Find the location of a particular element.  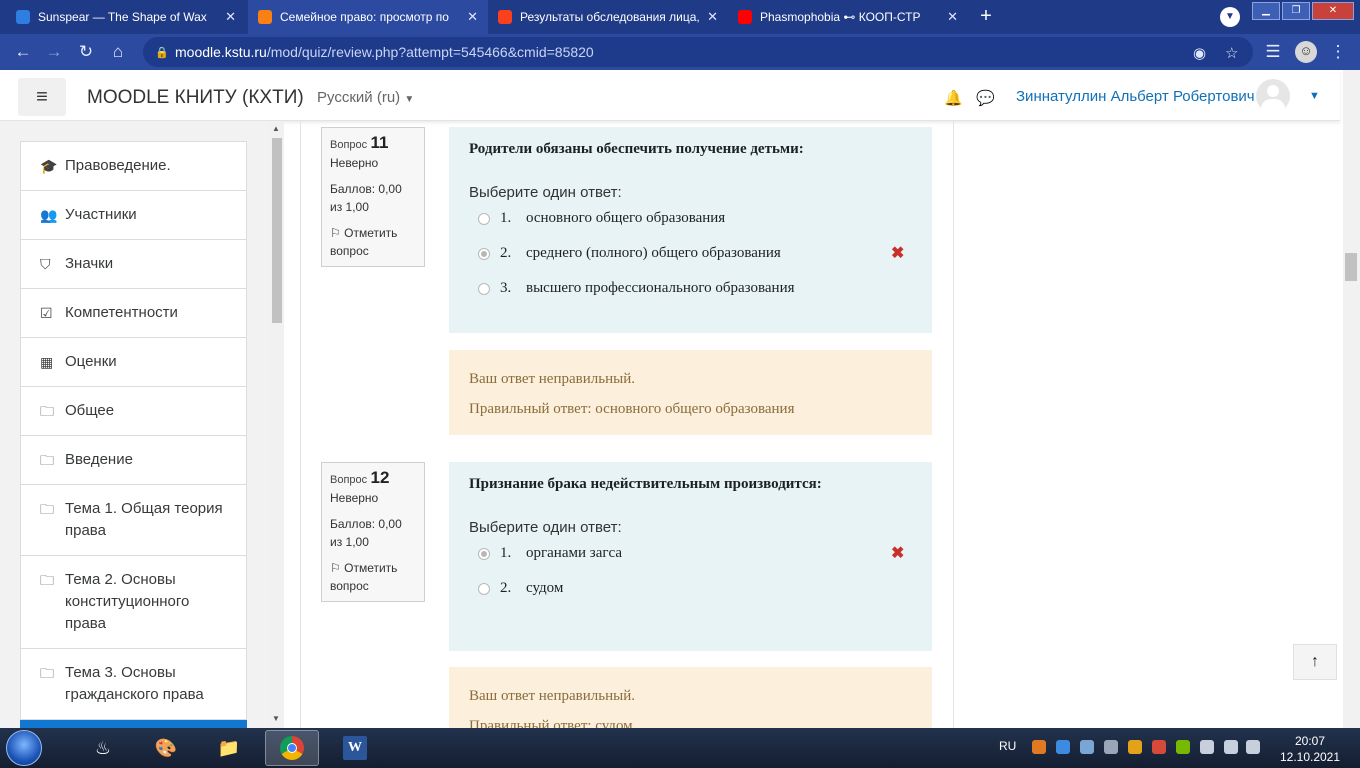

warning-tray-icon is located at coordinates (1135, 747).